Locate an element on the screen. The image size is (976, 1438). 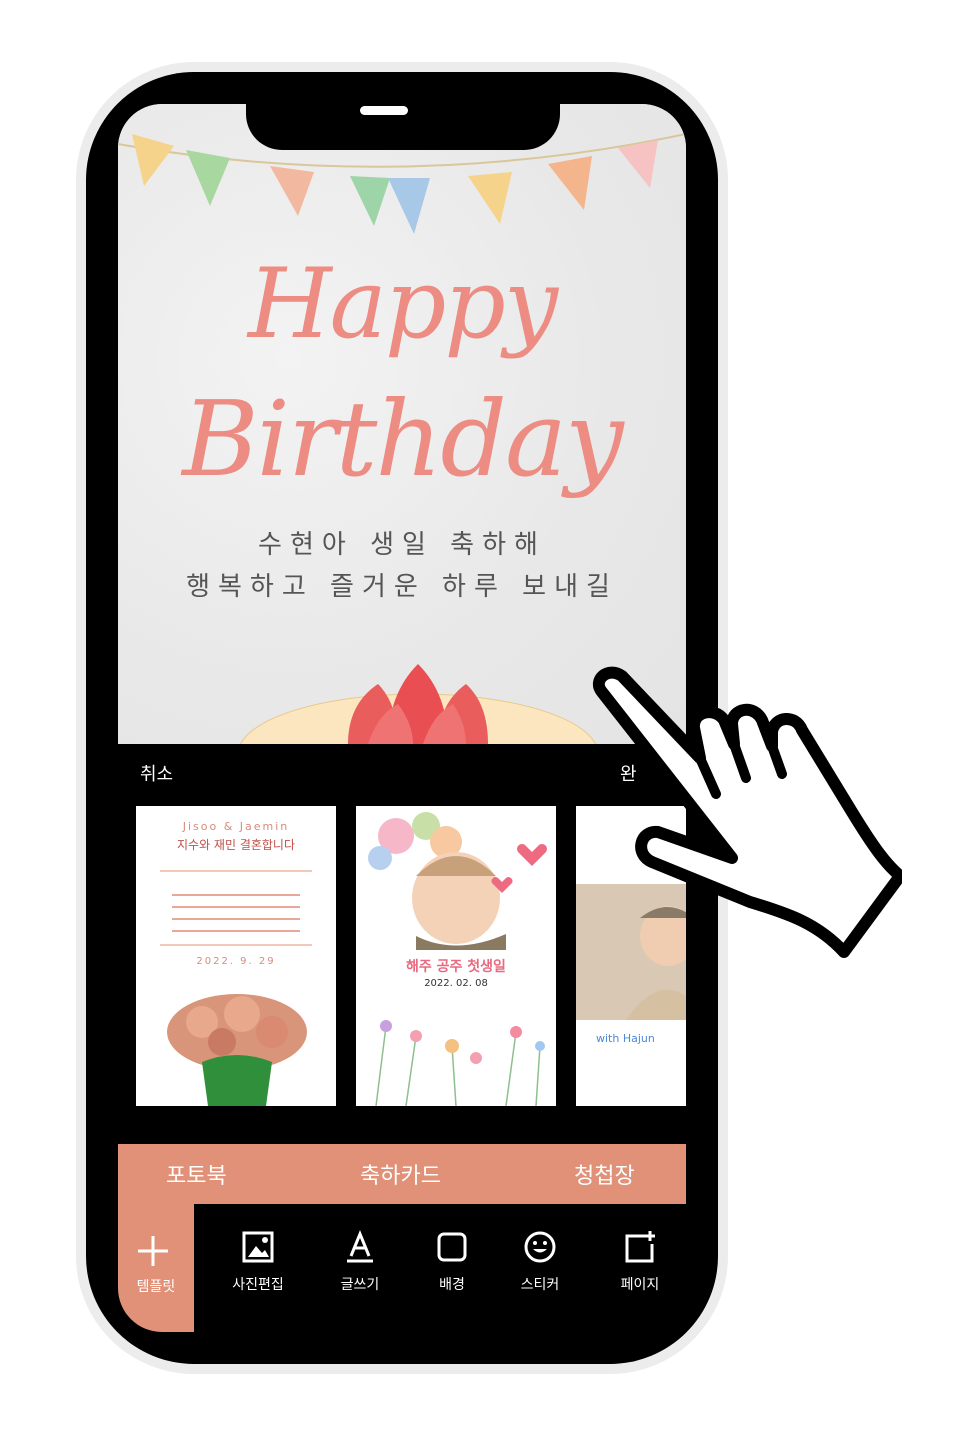
template-button-label: 템플릿 is located at coordinates (156, 1287).